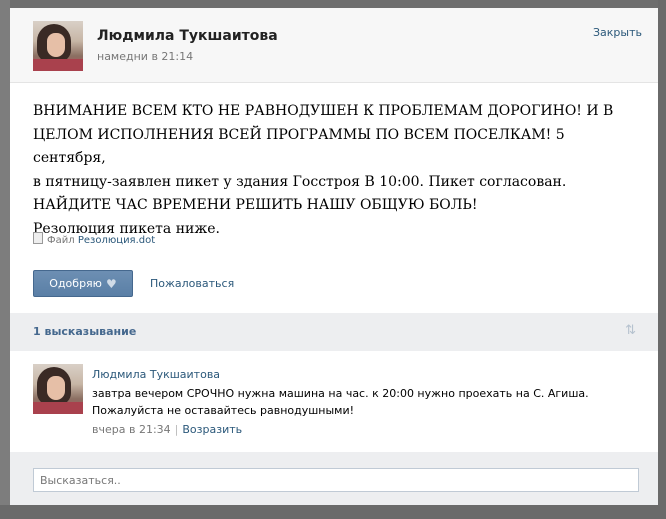 Image resolution: width=666 pixels, height=519 pixels. What do you see at coordinates (187, 36) in the screenshot?
I see `post-author-name: Людмила Тукшаитова` at bounding box center [187, 36].